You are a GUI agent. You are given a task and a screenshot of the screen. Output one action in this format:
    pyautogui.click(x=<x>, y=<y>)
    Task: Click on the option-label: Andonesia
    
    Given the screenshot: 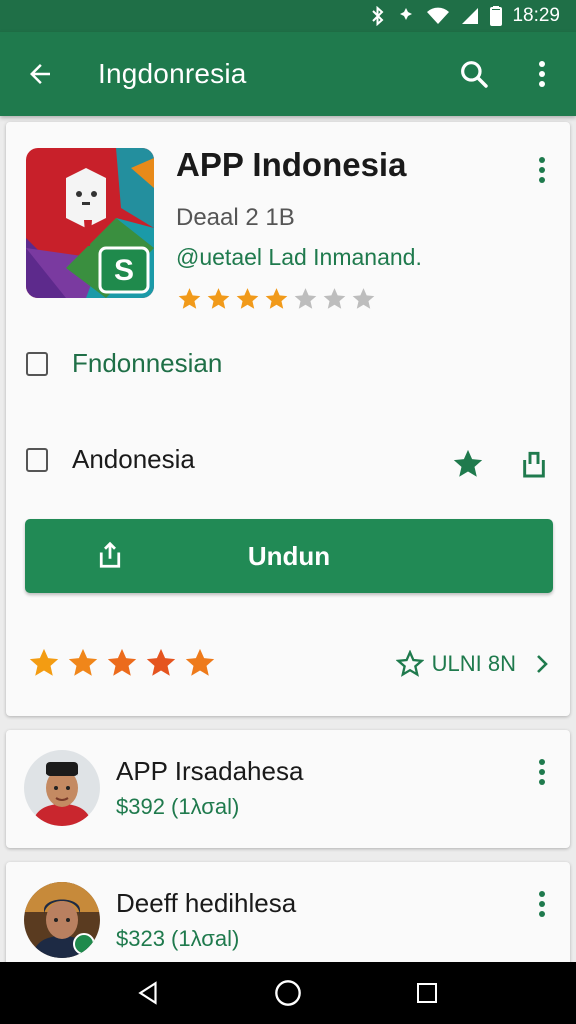 What is the action you would take?
    pyautogui.click(x=133, y=459)
    